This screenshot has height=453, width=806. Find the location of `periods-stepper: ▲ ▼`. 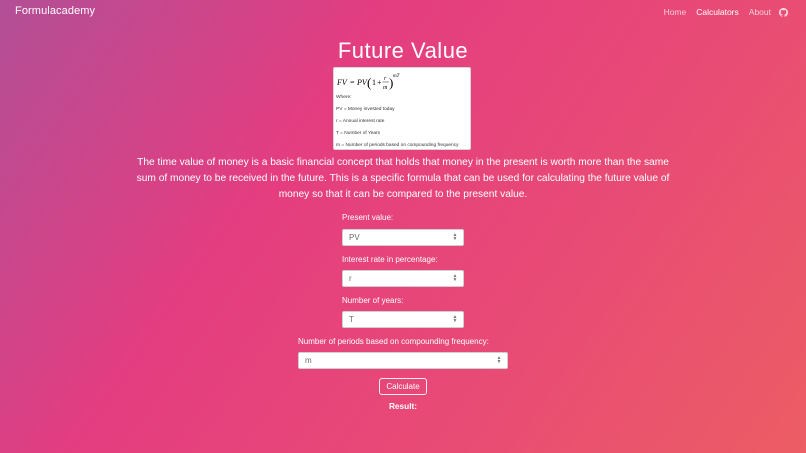

periods-stepper: ▲ ▼ is located at coordinates (499, 360).